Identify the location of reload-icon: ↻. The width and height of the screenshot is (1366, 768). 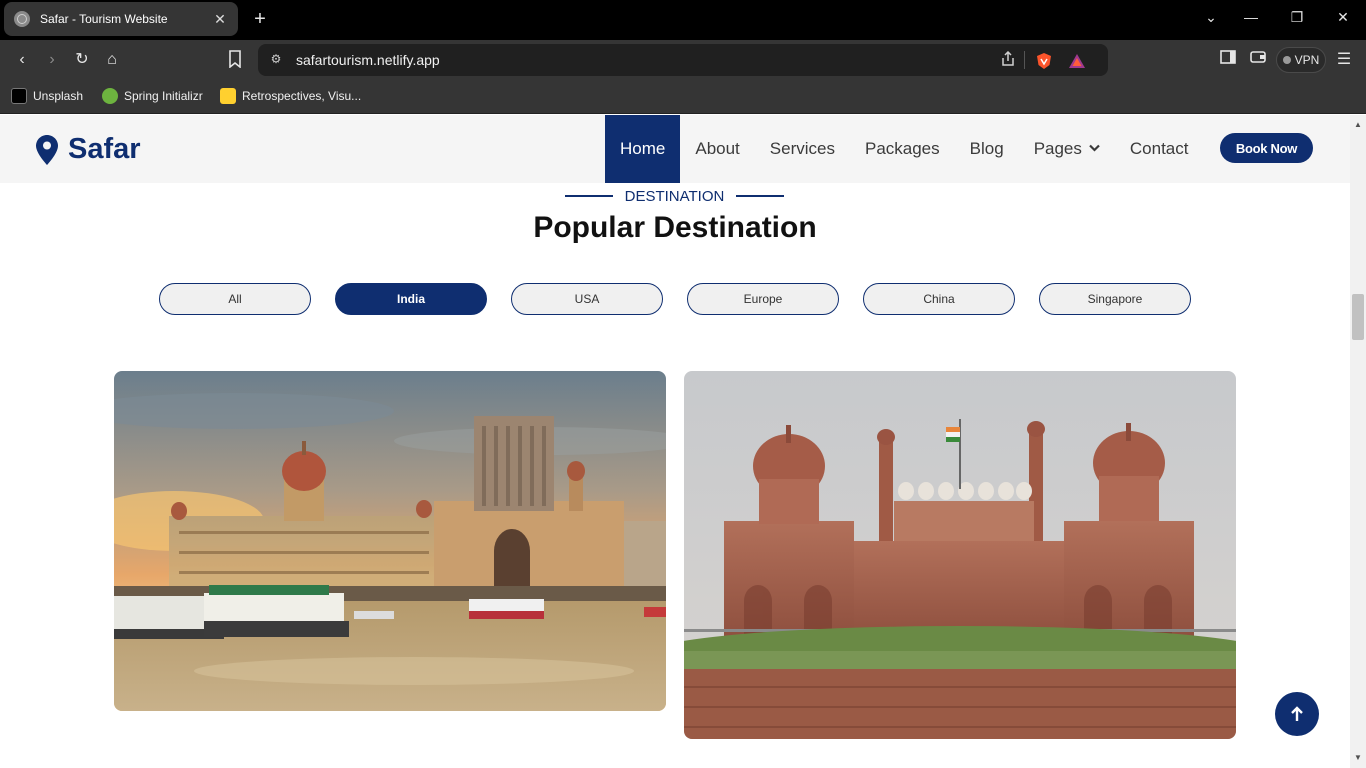
(82, 60).